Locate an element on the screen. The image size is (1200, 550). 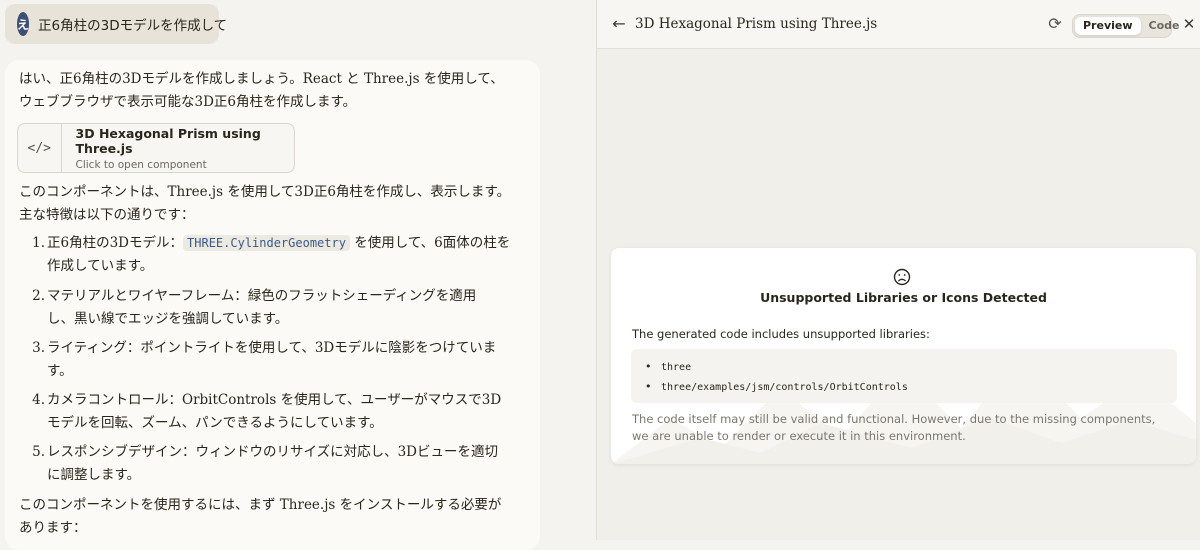
list-item: 2. マテリアルとワイヤーフレーム：緑色のフラットシェーディングを適用 is located at coordinates (254, 296).